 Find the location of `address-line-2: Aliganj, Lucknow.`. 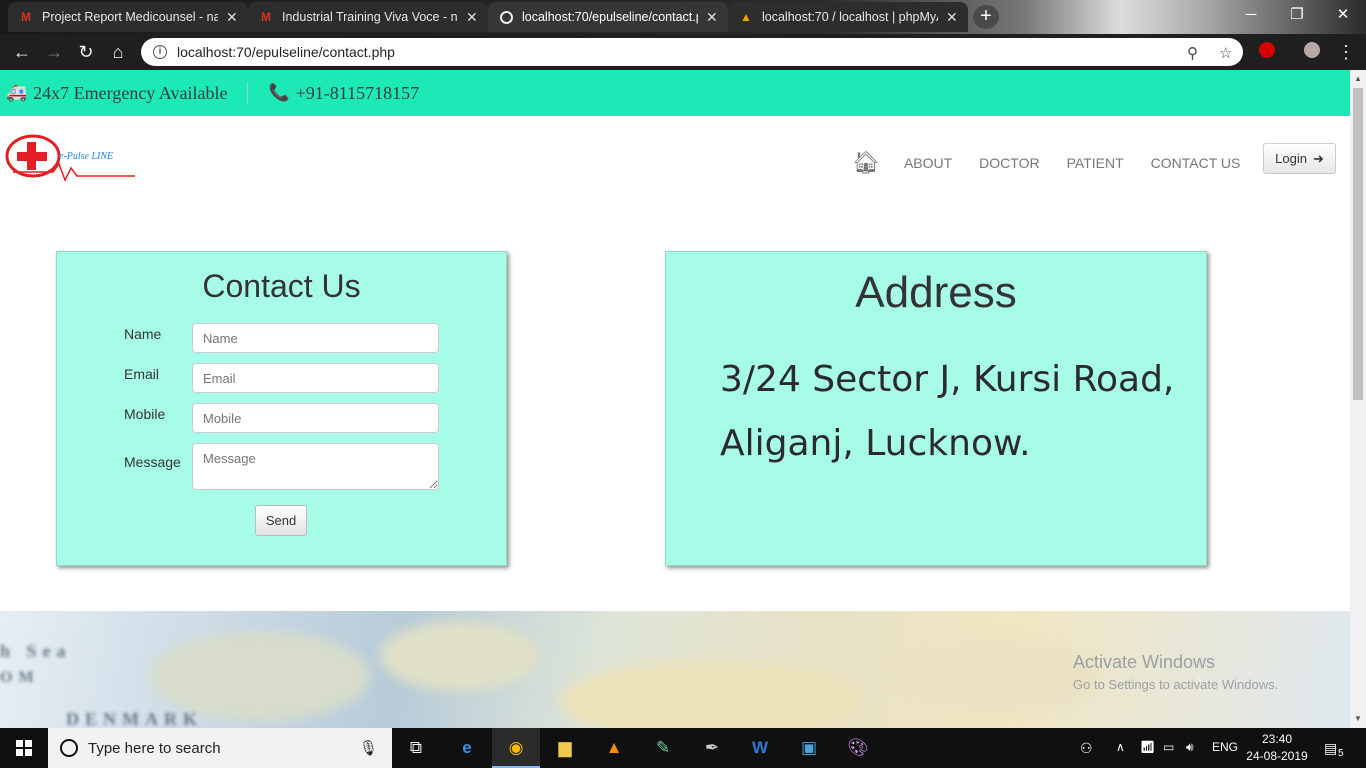

address-line-2: Aliganj, Lucknow. is located at coordinates (875, 443).